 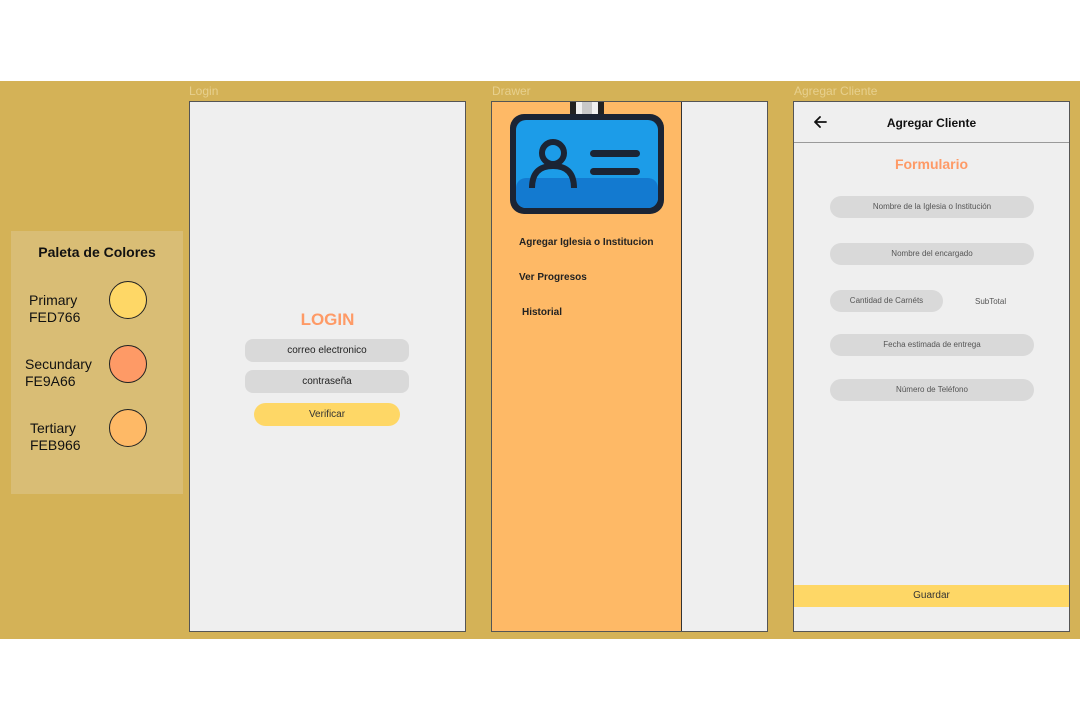 I want to click on encargado-name-field: Nombre del encargado, so click(x=932, y=254).